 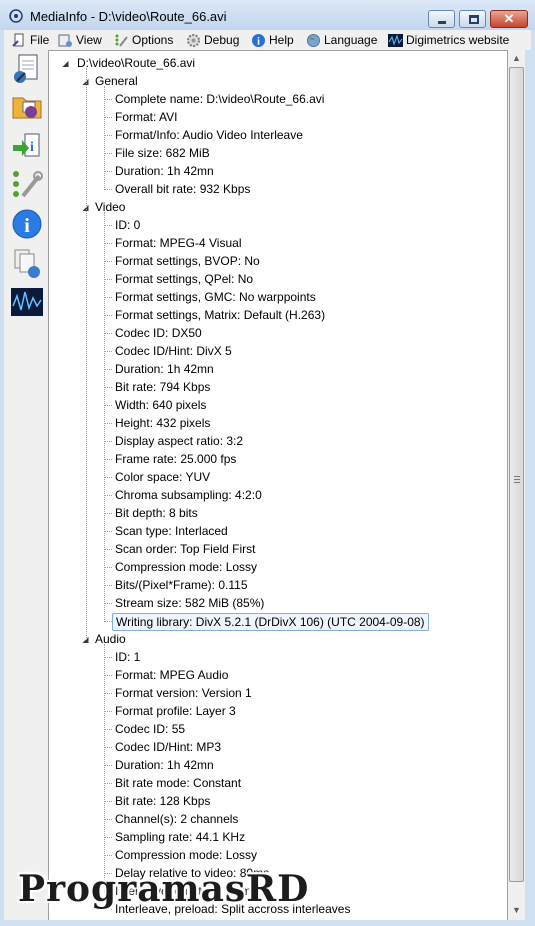 I want to click on tree-item: Format profile: Layer 3, so click(x=175, y=711).